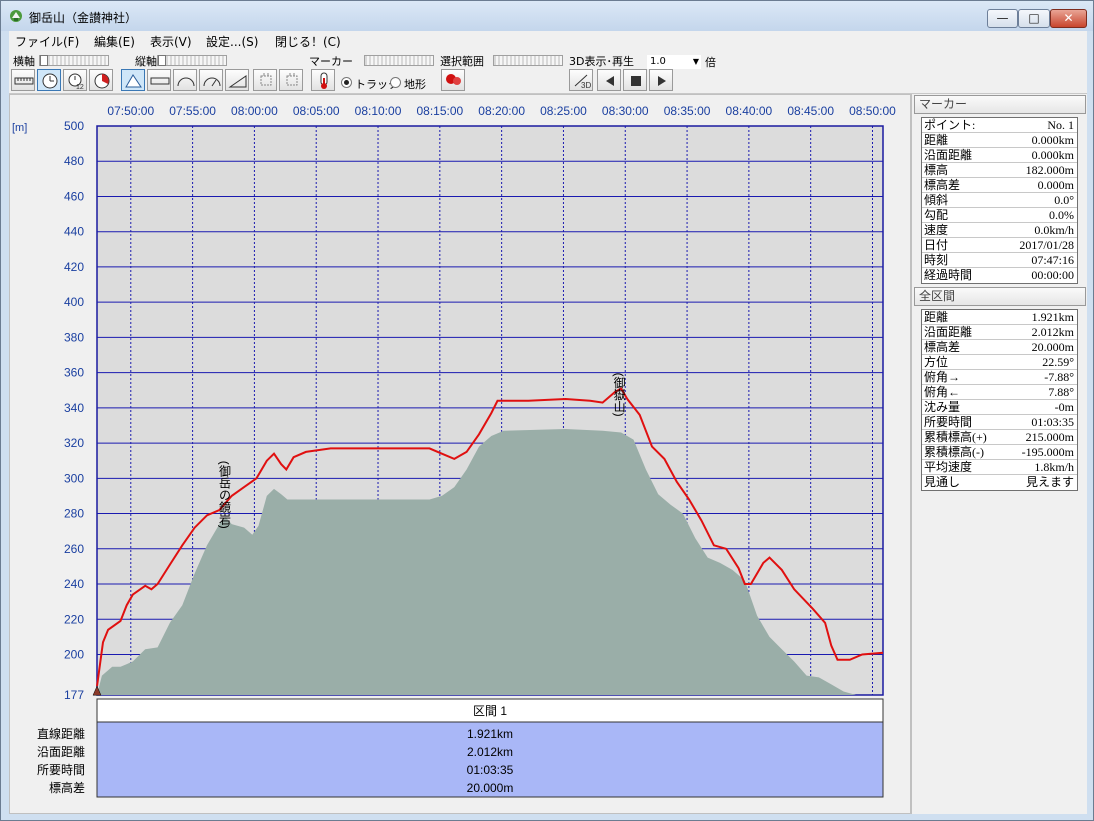 The image size is (1094, 821). I want to click on svg-text: 12, so click(80, 87).